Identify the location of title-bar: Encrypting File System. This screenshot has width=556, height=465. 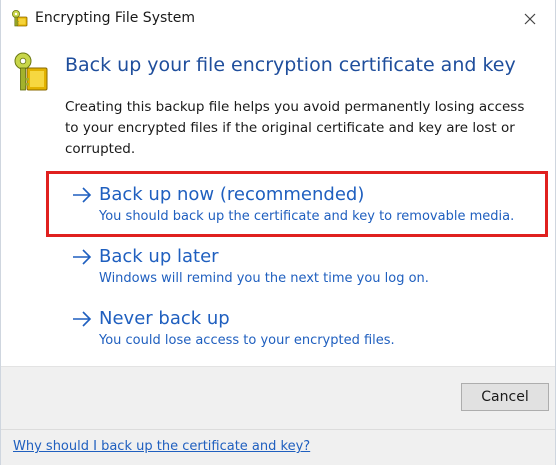
(278, 19).